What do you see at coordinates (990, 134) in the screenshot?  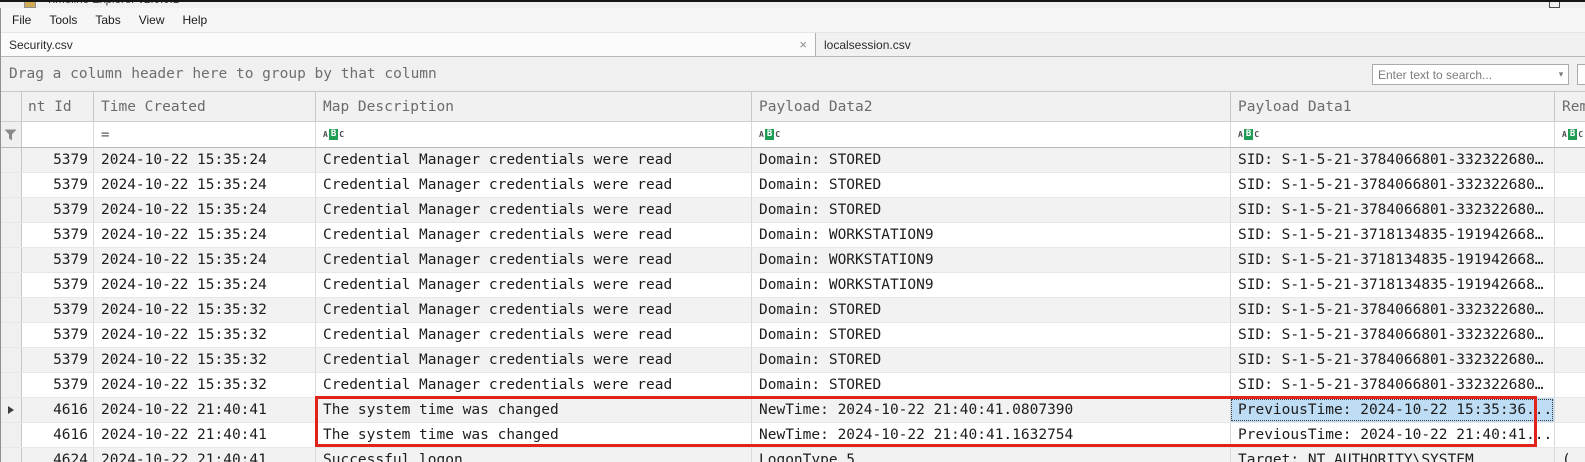 I see `filter-payload-data2: ABC` at bounding box center [990, 134].